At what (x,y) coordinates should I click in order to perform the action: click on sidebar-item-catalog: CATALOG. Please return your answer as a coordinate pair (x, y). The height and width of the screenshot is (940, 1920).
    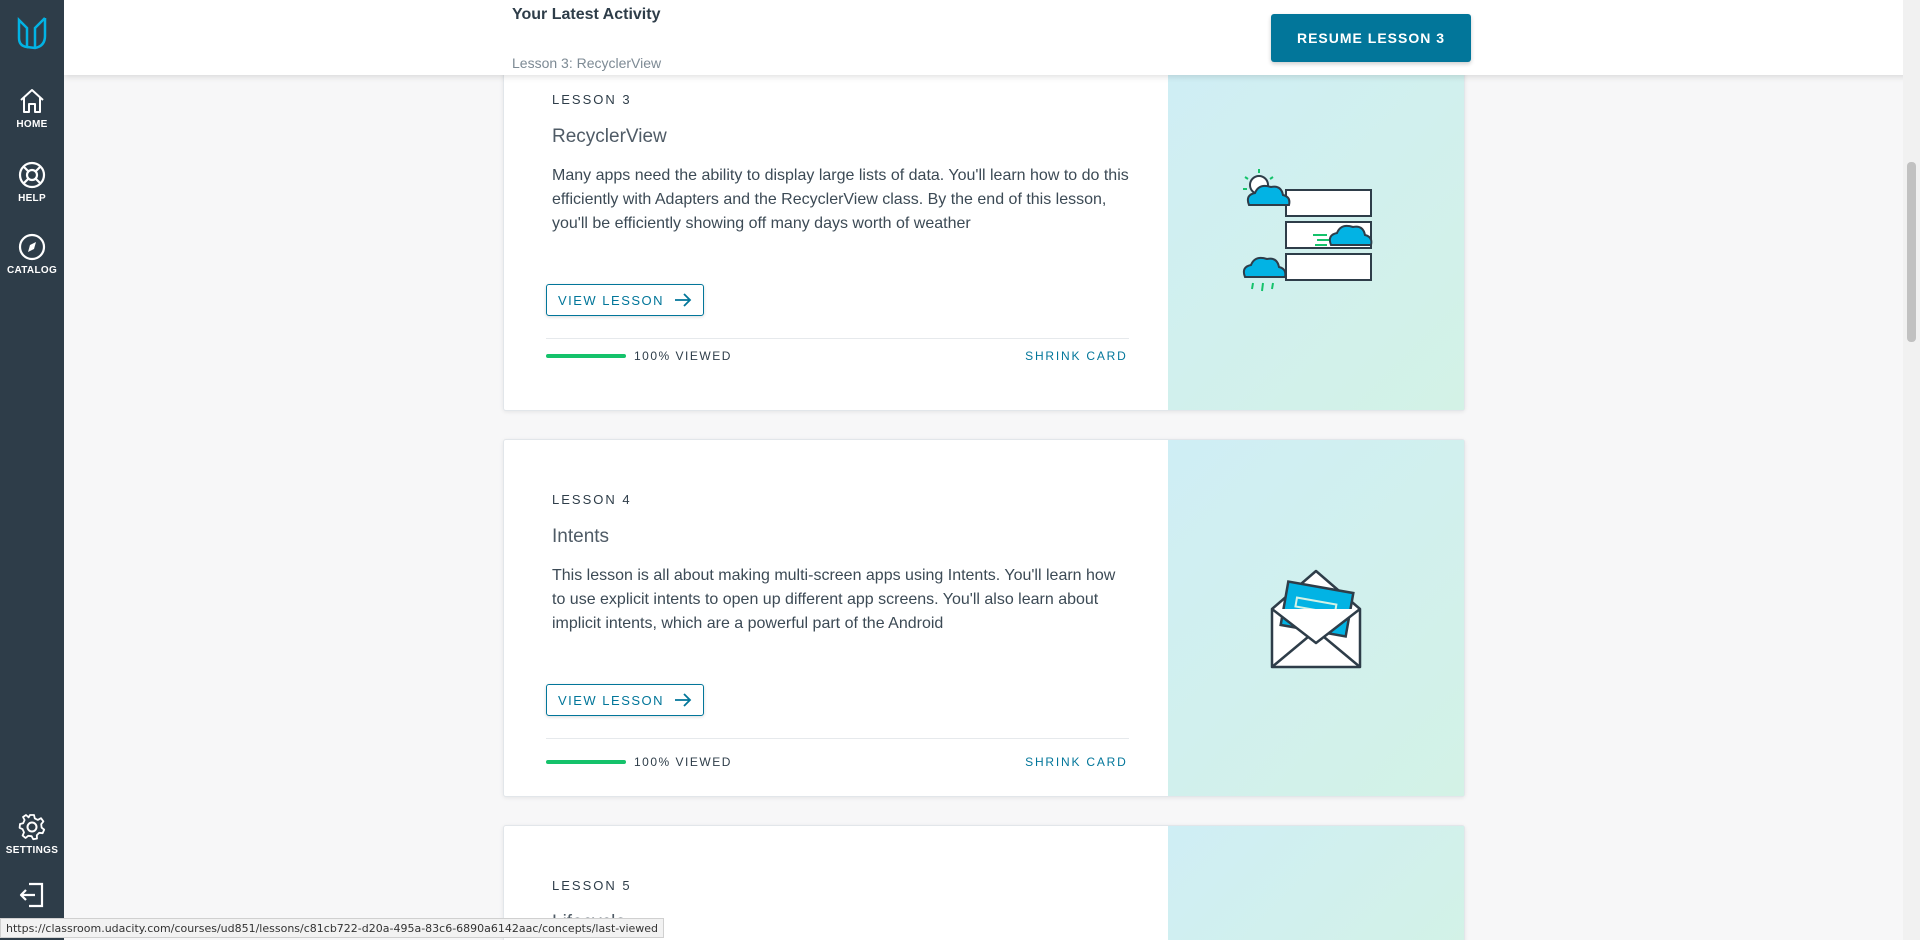
    Looking at the image, I should click on (32, 254).